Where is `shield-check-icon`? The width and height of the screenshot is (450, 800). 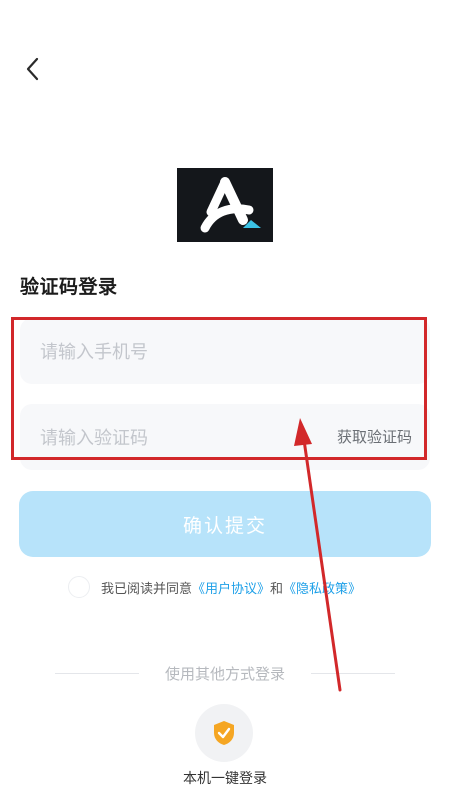
shield-check-icon is located at coordinates (224, 733).